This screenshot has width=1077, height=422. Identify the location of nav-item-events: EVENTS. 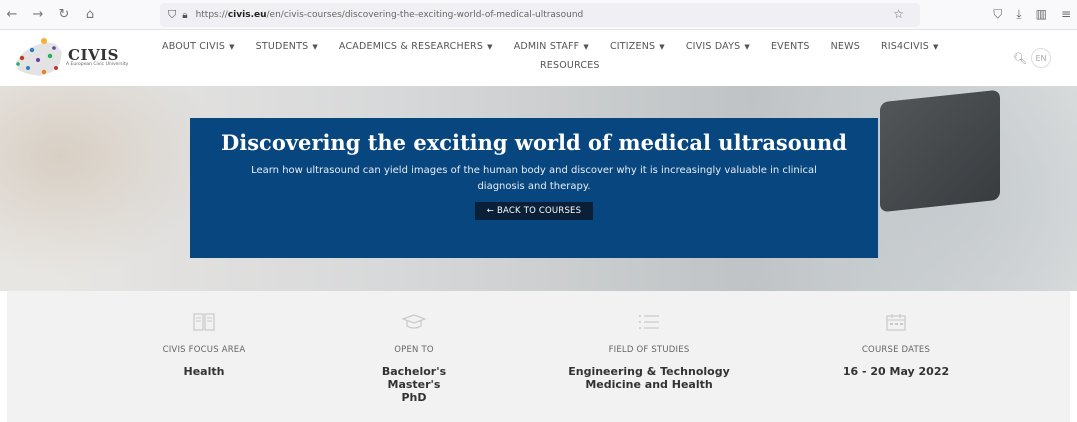
(790, 46).